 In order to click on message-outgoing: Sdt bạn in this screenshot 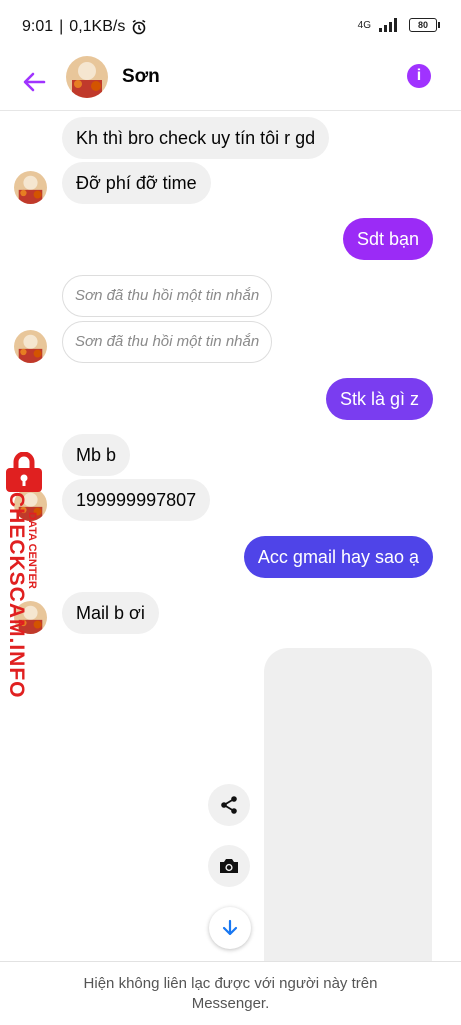, I will do `click(387, 239)`.